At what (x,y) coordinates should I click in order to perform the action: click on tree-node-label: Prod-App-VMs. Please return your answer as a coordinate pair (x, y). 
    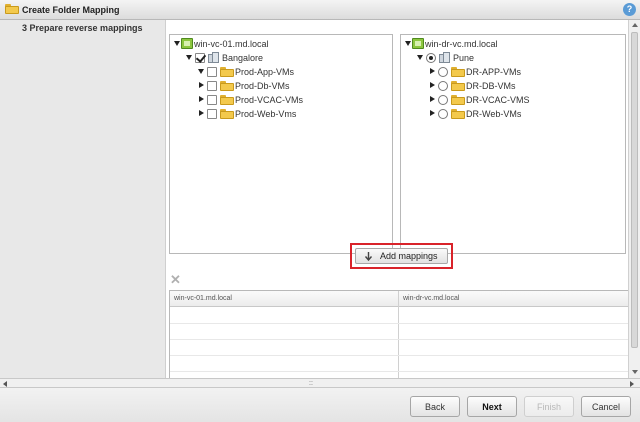
    Looking at the image, I should click on (265, 72).